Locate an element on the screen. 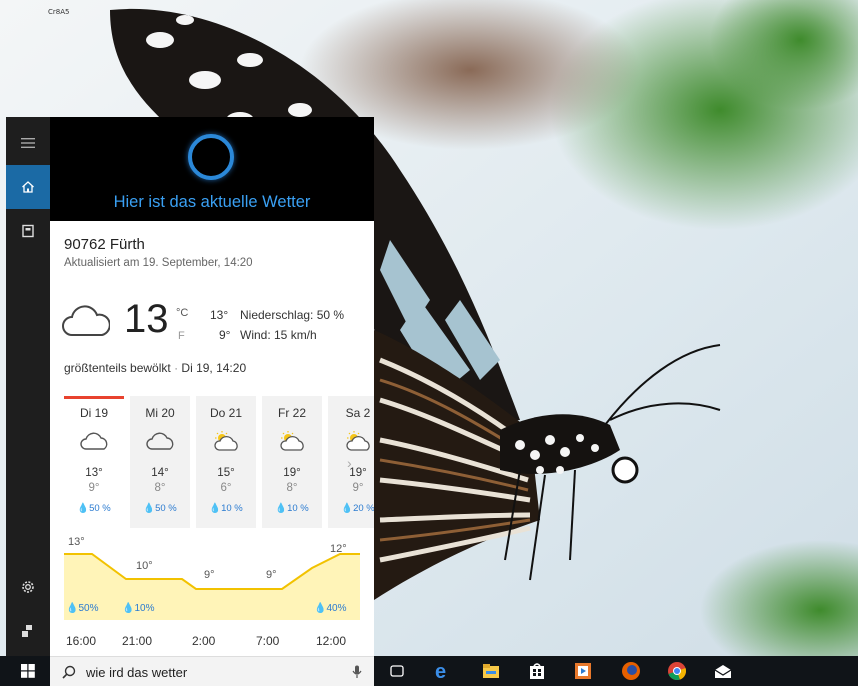  today-high: 13° is located at coordinates (219, 315).